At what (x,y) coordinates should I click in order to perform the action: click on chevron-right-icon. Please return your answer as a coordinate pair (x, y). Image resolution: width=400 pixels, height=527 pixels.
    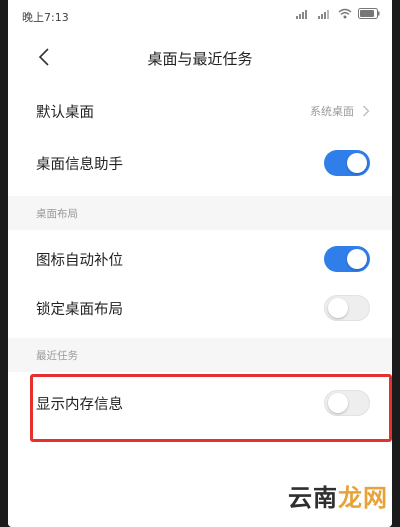
    Looking at the image, I should click on (366, 111).